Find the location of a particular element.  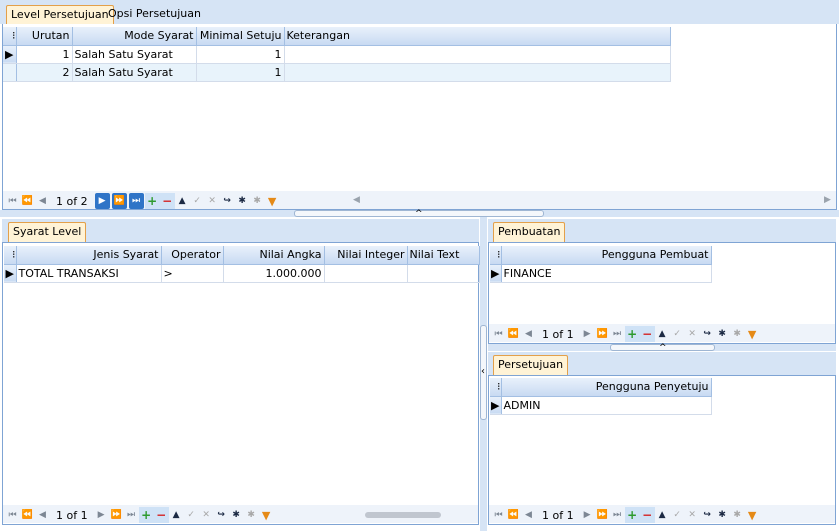

cell-text is located at coordinates (443, 273).